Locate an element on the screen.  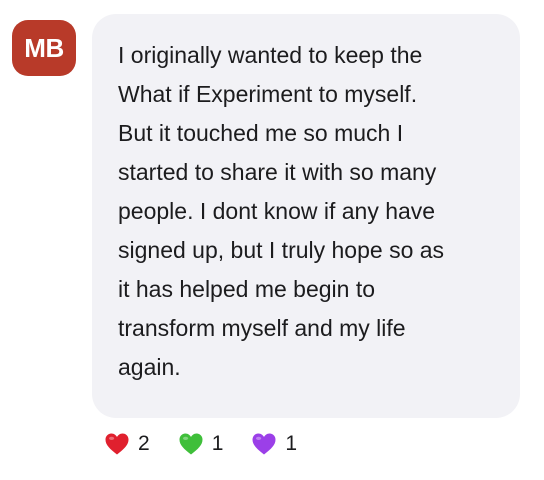
reaction-red-heart: 2 is located at coordinates (127, 444).